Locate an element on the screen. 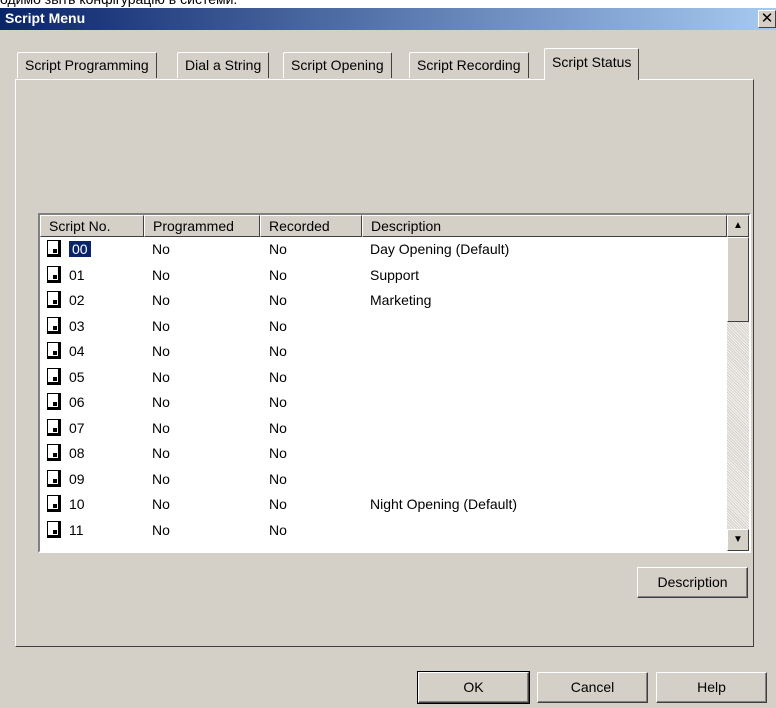 Image resolution: width=776 pixels, height=708 pixels. tab-script-opening: Script Opening is located at coordinates (337, 65).